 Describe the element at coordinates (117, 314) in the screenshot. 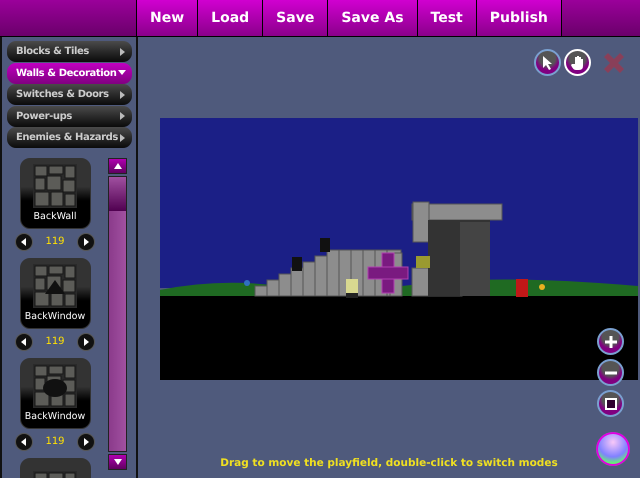

I see `scrollbar-track` at that location.